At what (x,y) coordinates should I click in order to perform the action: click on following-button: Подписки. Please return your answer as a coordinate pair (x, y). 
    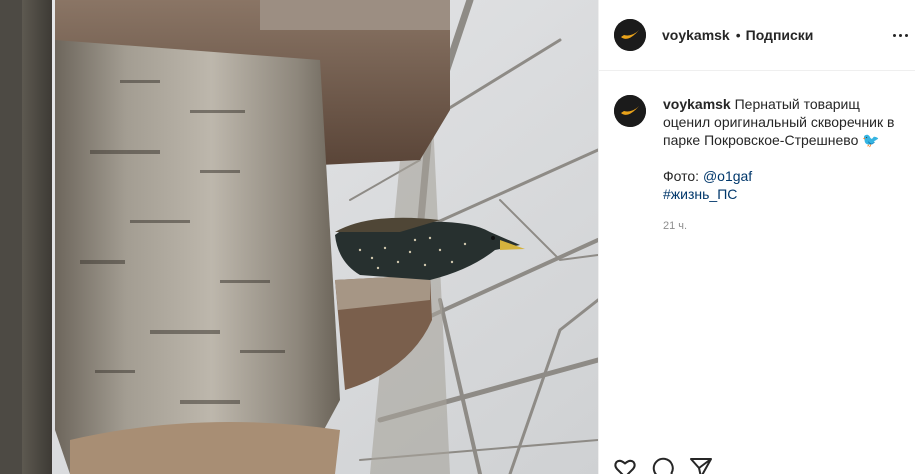
    Looking at the image, I should click on (780, 35).